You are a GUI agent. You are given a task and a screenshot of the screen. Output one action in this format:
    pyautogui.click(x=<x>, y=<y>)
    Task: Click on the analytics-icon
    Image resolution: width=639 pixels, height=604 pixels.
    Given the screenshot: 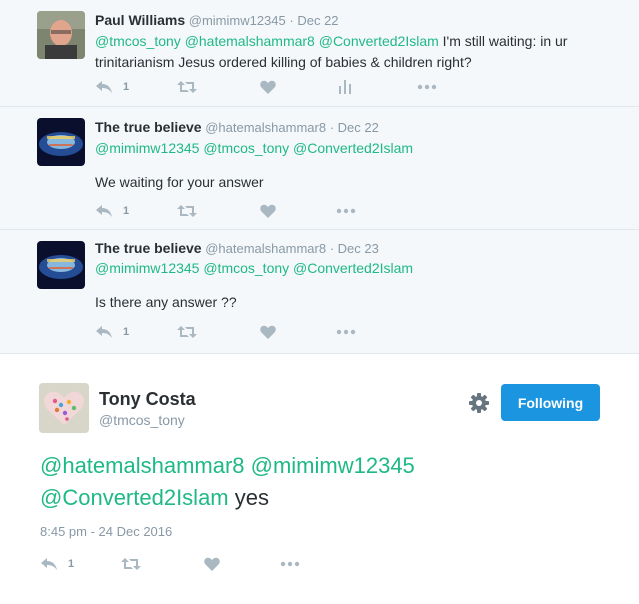 What is the action you would take?
    pyautogui.click(x=345, y=87)
    